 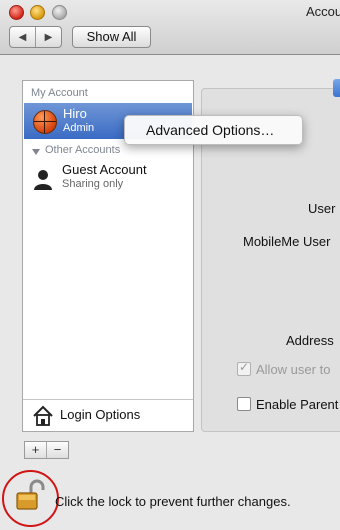 I want to click on enable-parental-label: Enable Parent, so click(x=297, y=404).